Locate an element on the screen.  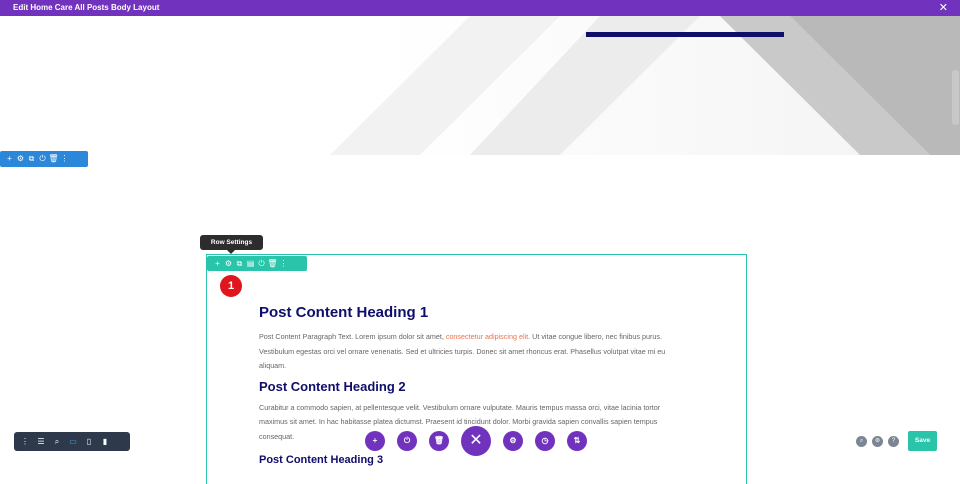
add-icon: + is located at coordinates (375, 441).